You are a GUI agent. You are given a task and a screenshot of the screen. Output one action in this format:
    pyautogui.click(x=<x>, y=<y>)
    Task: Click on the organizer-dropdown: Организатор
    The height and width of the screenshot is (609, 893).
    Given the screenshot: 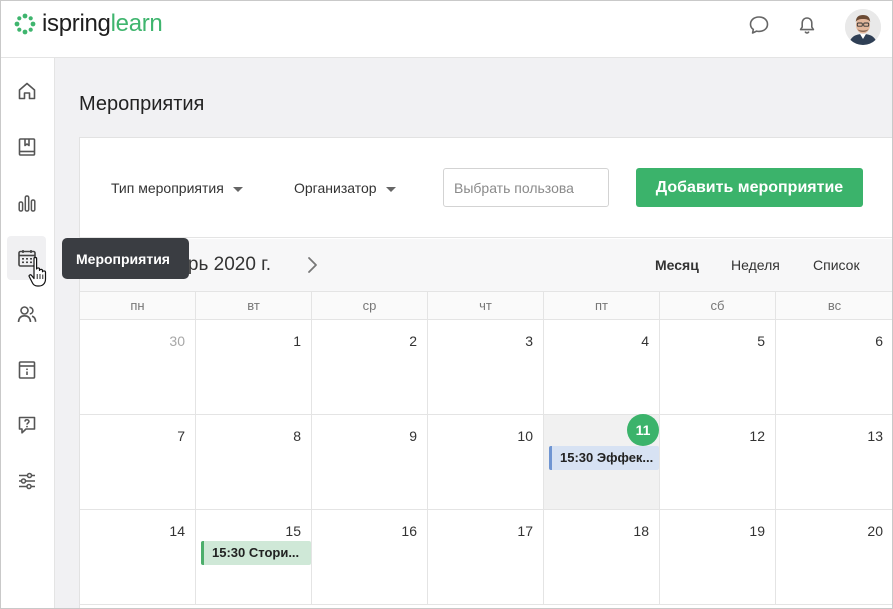 What is the action you would take?
    pyautogui.click(x=345, y=188)
    